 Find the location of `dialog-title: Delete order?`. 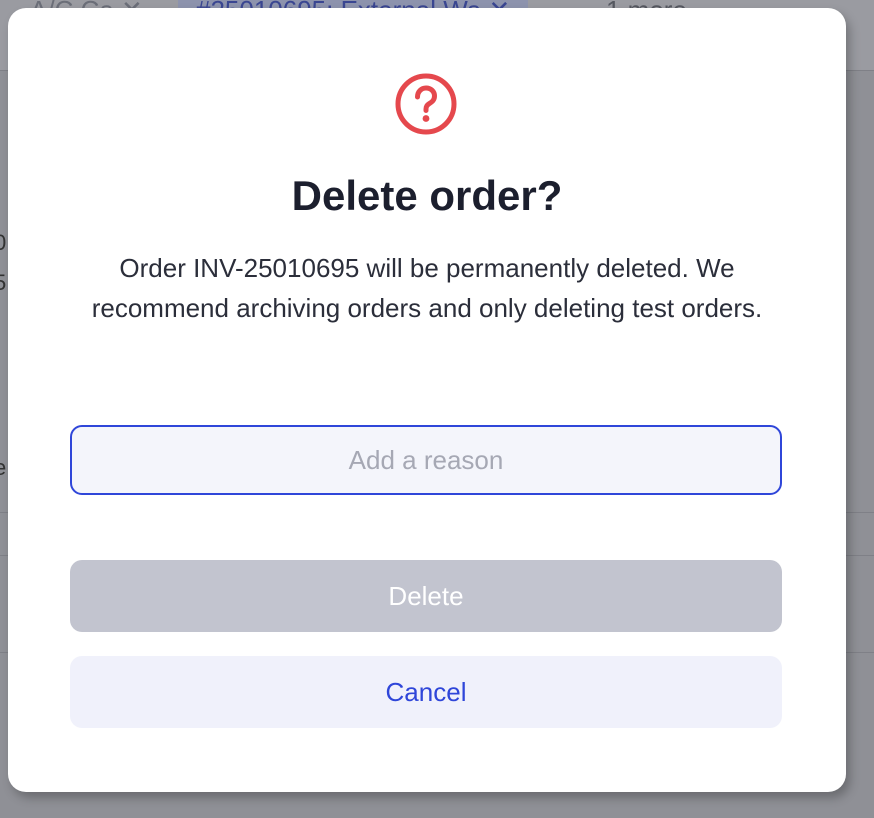

dialog-title: Delete order? is located at coordinates (427, 195).